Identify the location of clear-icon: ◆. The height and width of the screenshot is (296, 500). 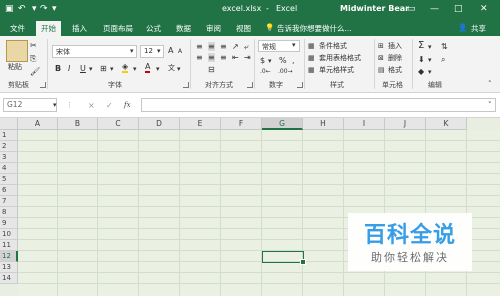
(421, 71).